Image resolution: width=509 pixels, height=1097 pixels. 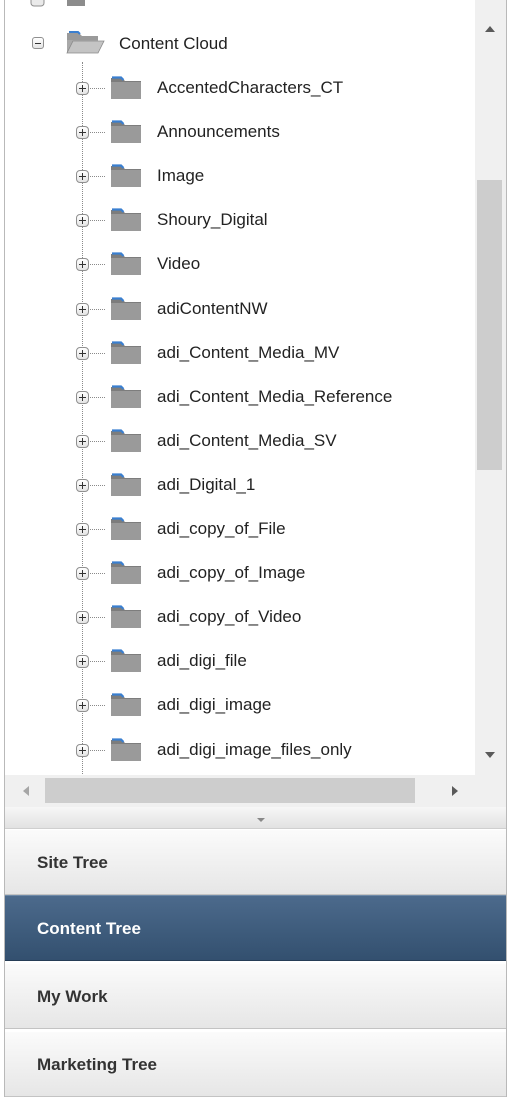 I want to click on vertical-scroll-thumb, so click(x=489, y=325).